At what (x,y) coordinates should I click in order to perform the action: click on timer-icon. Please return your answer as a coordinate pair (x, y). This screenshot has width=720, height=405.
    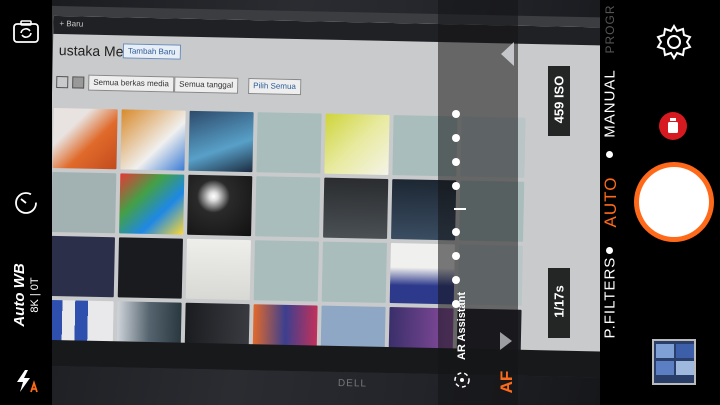
    Looking at the image, I should click on (26, 203).